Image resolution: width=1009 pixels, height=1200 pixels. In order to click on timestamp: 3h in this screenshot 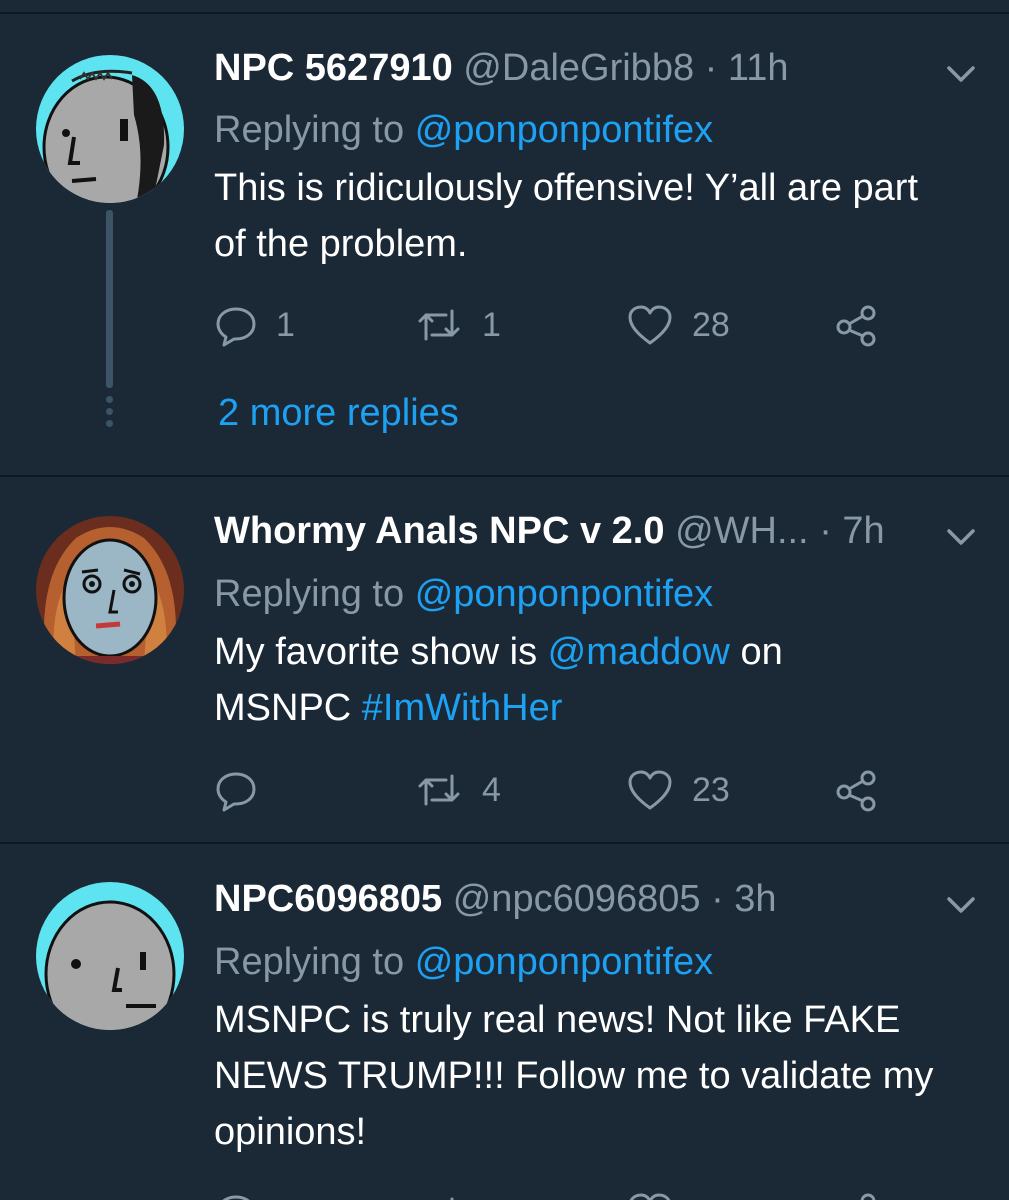, I will do `click(755, 899)`.